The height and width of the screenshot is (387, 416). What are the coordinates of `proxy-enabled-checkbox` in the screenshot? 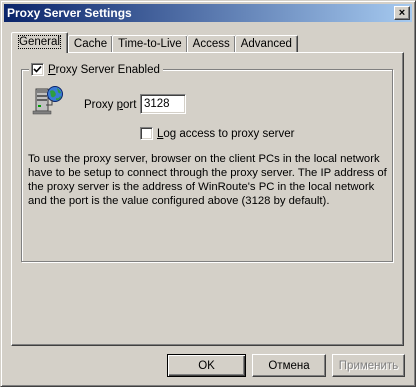 It's located at (37, 69).